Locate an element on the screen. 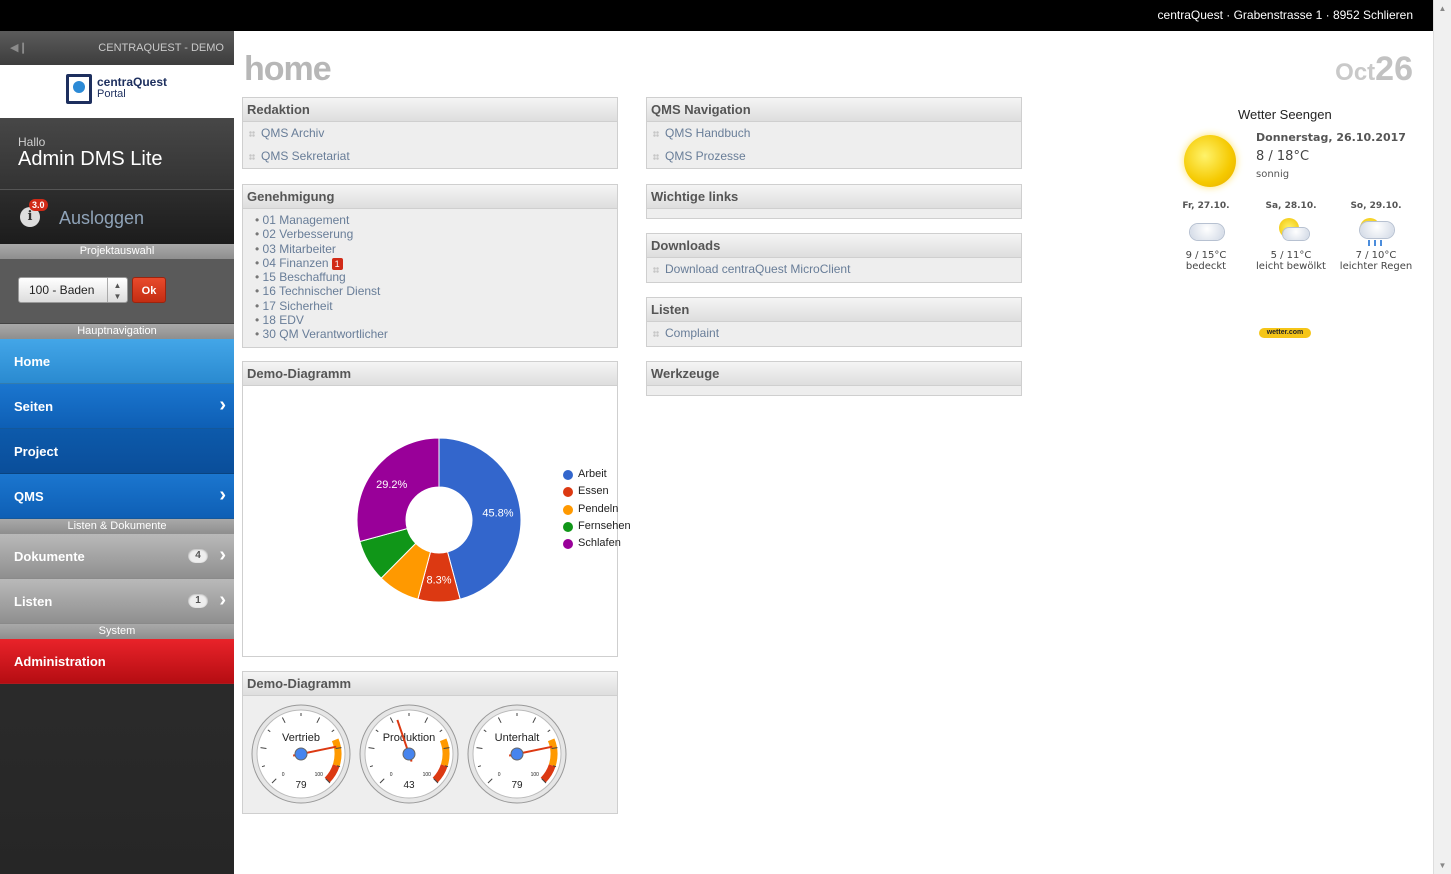 The height and width of the screenshot is (874, 1451). link-qms-handbuch: QMS Handbuch is located at coordinates (834, 133).